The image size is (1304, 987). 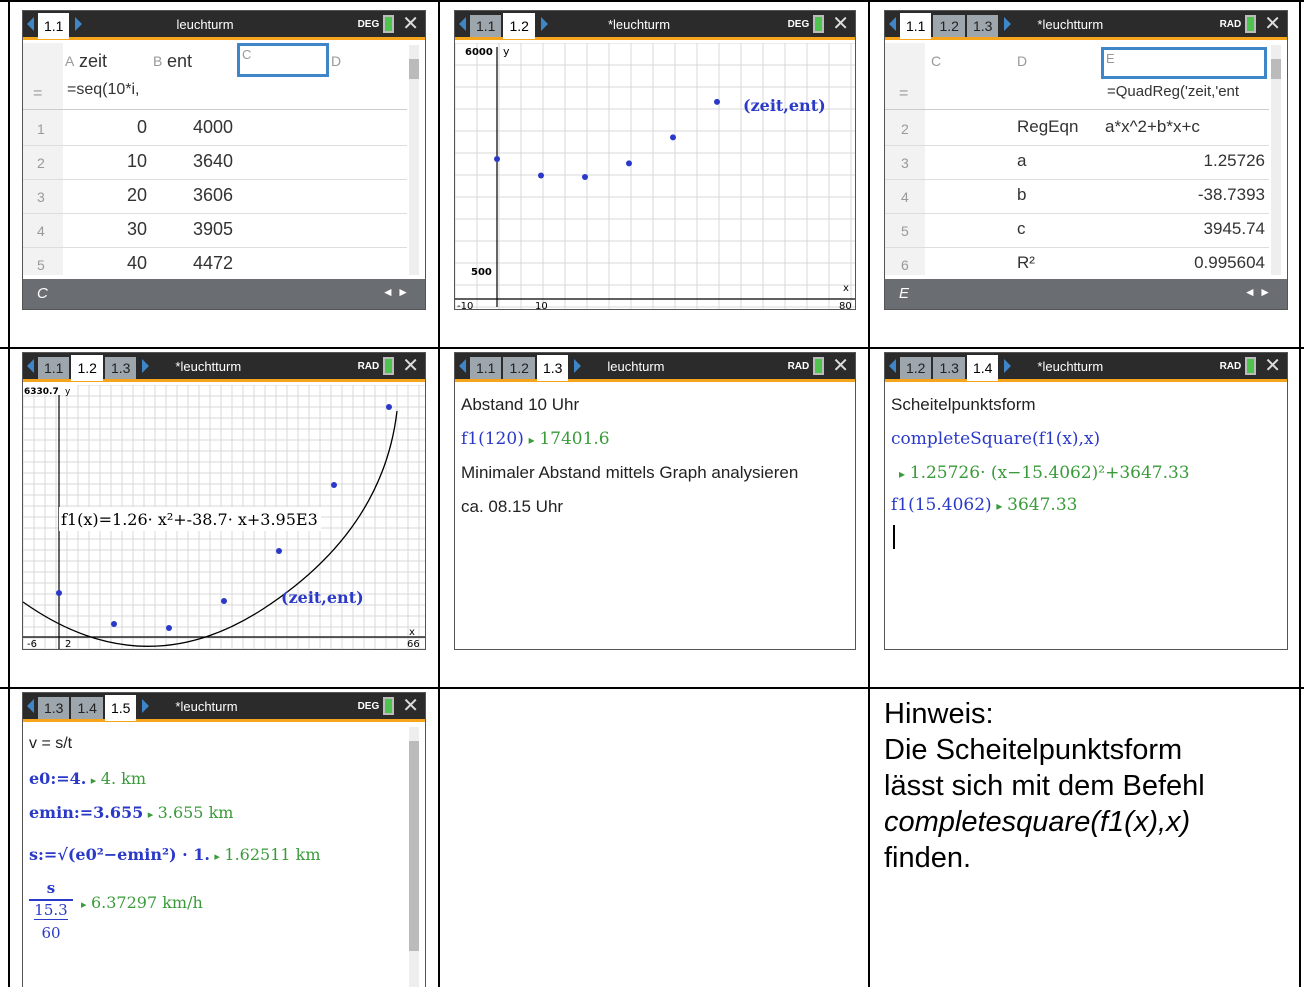 What do you see at coordinates (179, 61) in the screenshot?
I see `col-b-name: ent` at bounding box center [179, 61].